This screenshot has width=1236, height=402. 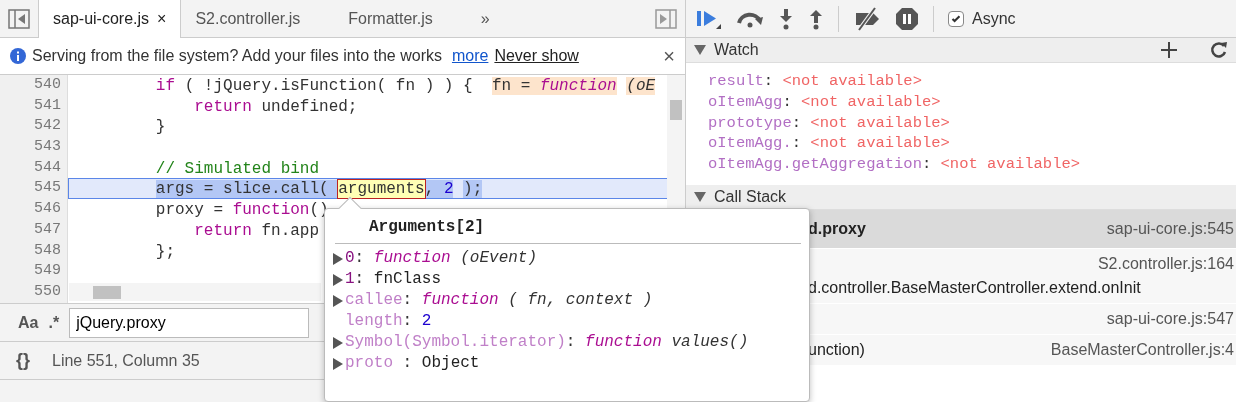 What do you see at coordinates (1169, 50) in the screenshot?
I see `add-icon` at bounding box center [1169, 50].